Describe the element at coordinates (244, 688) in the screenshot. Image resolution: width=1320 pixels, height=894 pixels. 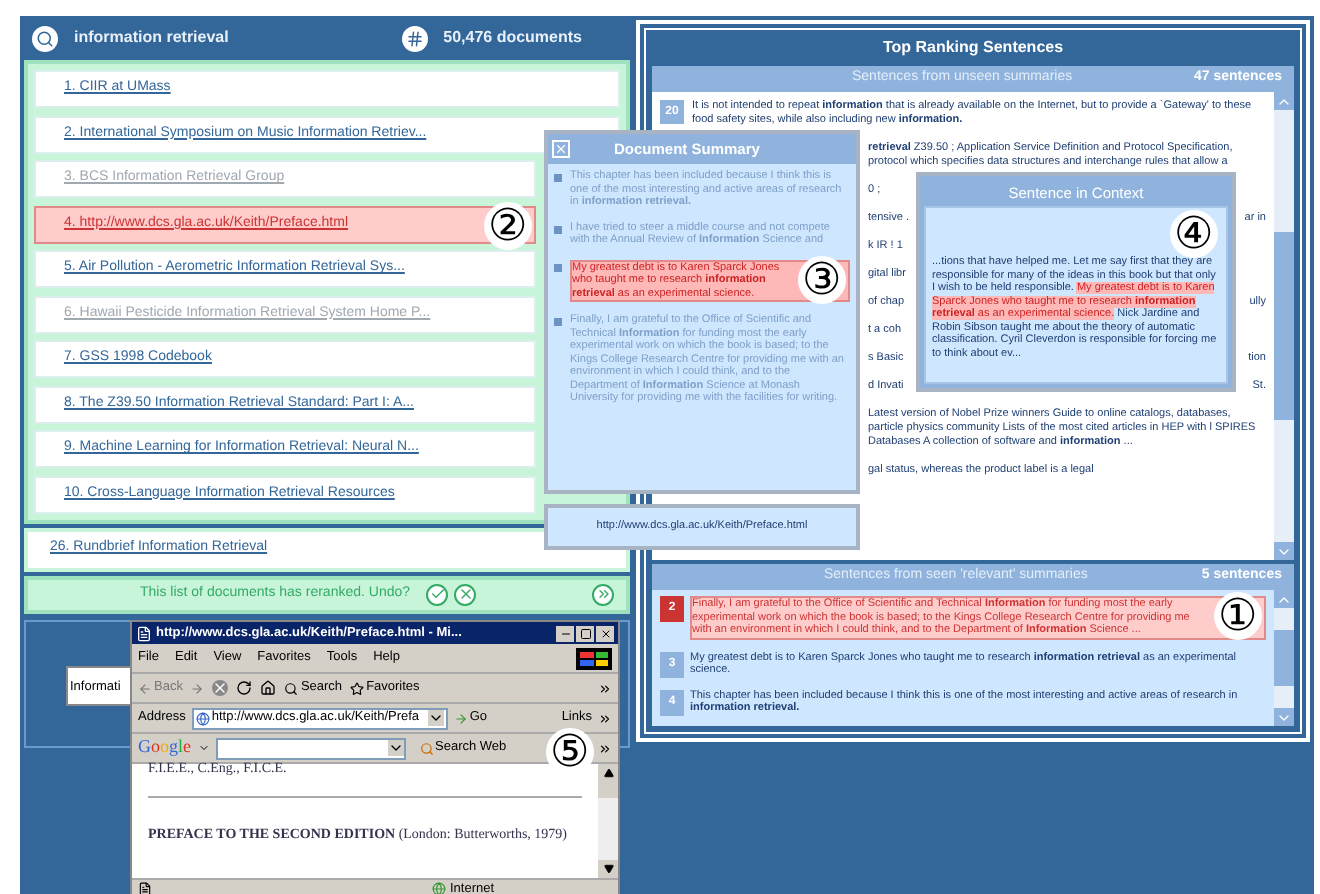
I see `refresh-icon` at that location.